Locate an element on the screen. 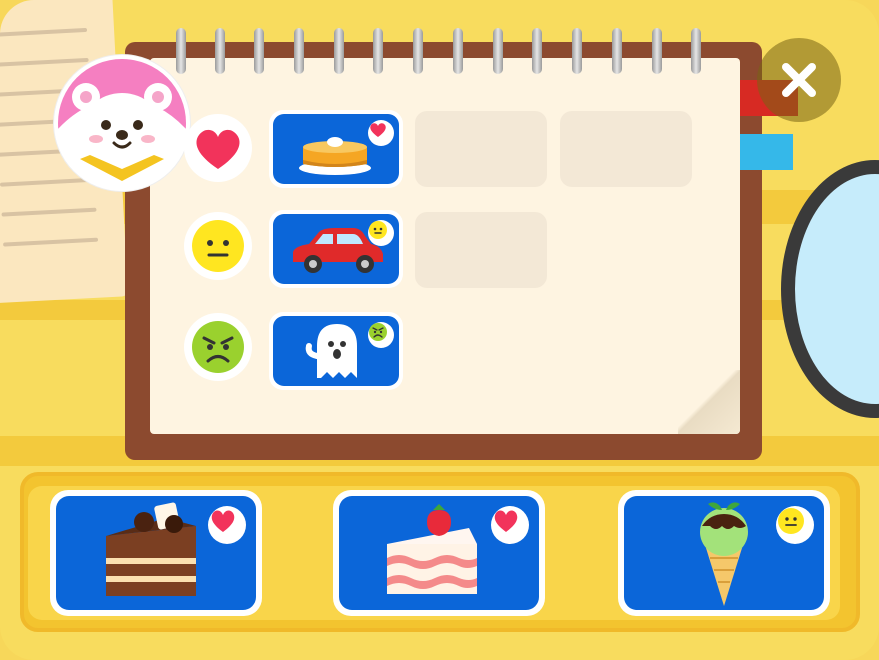  notebook-card-car is located at coordinates (336, 249).